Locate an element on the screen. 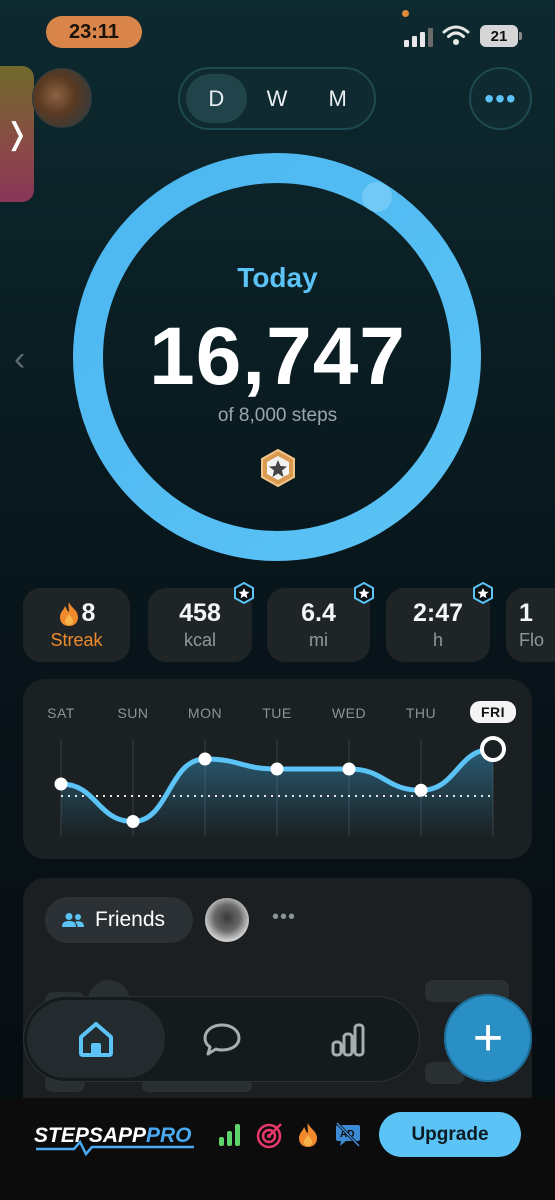 The image size is (555, 1200). recording-indicator is located at coordinates (405, 13).